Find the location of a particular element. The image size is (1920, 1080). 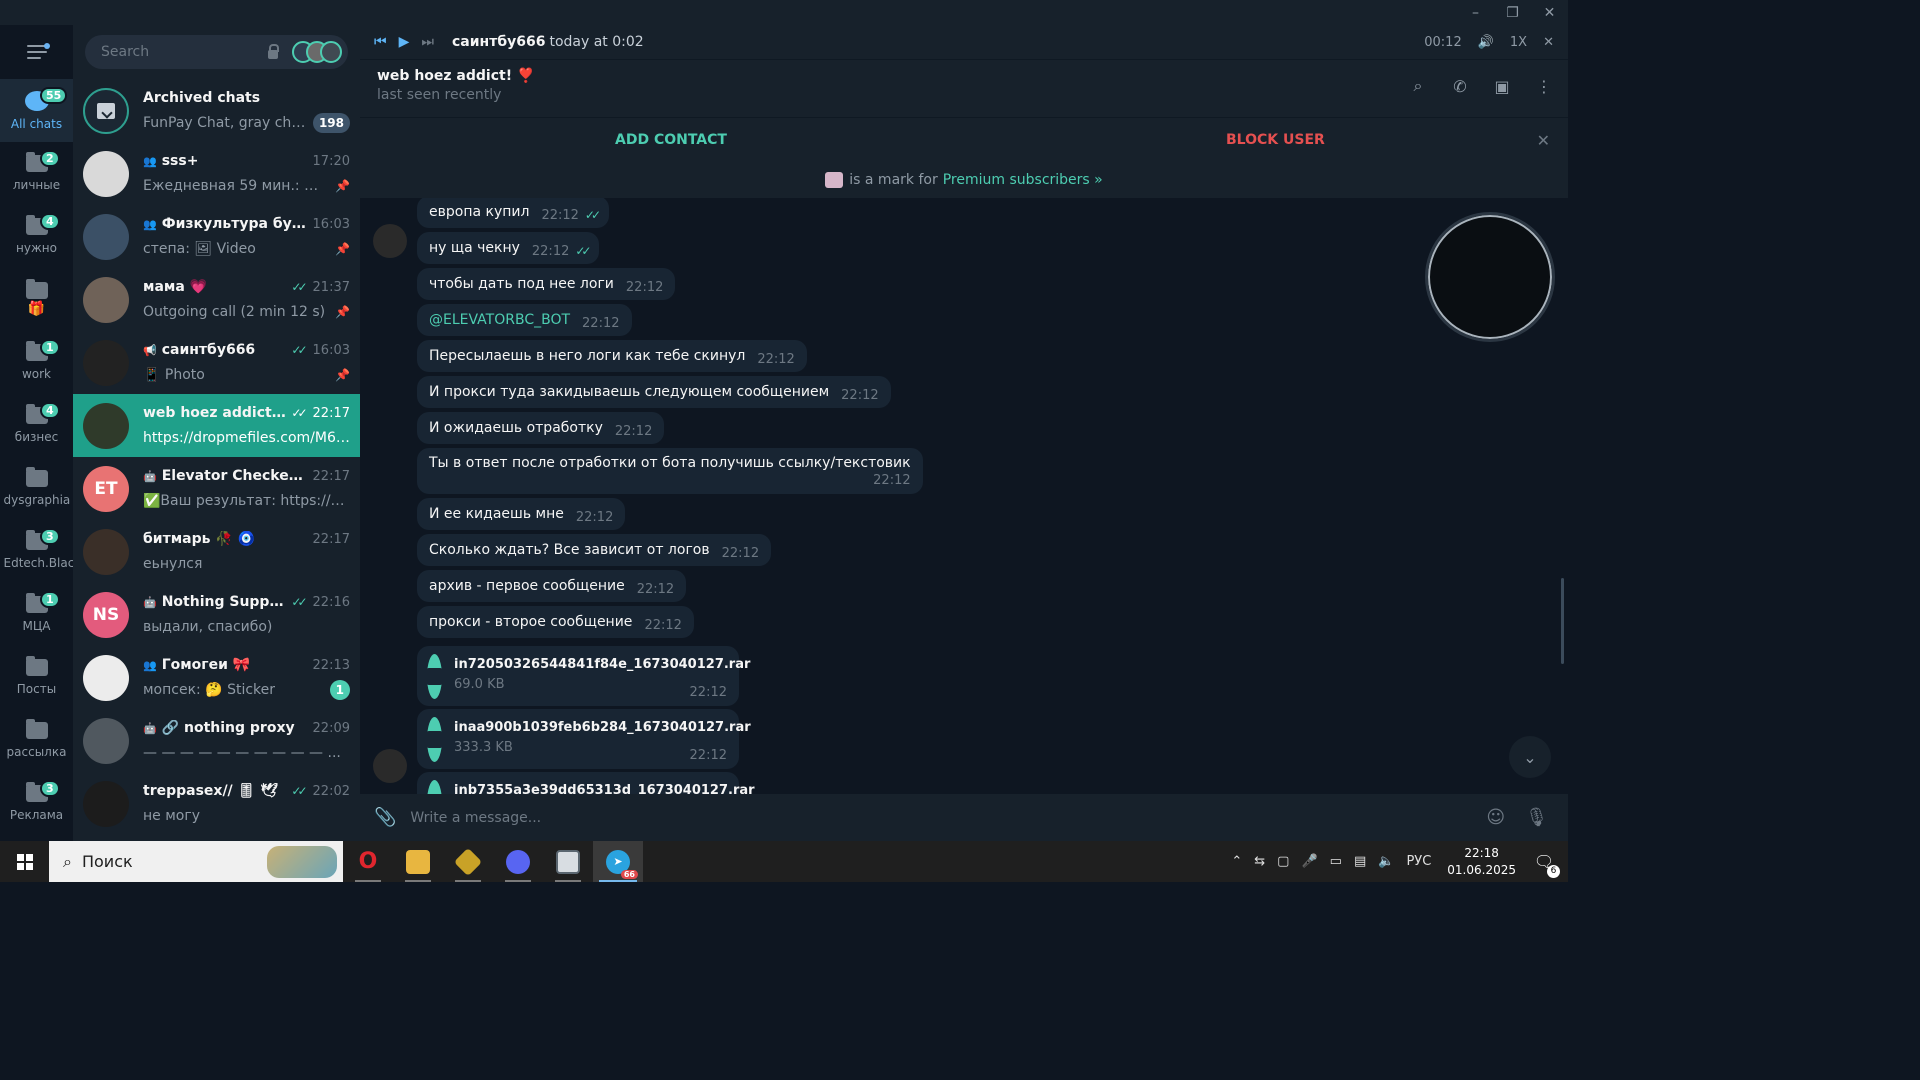

block-user-button: BLOCK USER is located at coordinates (1275, 140).